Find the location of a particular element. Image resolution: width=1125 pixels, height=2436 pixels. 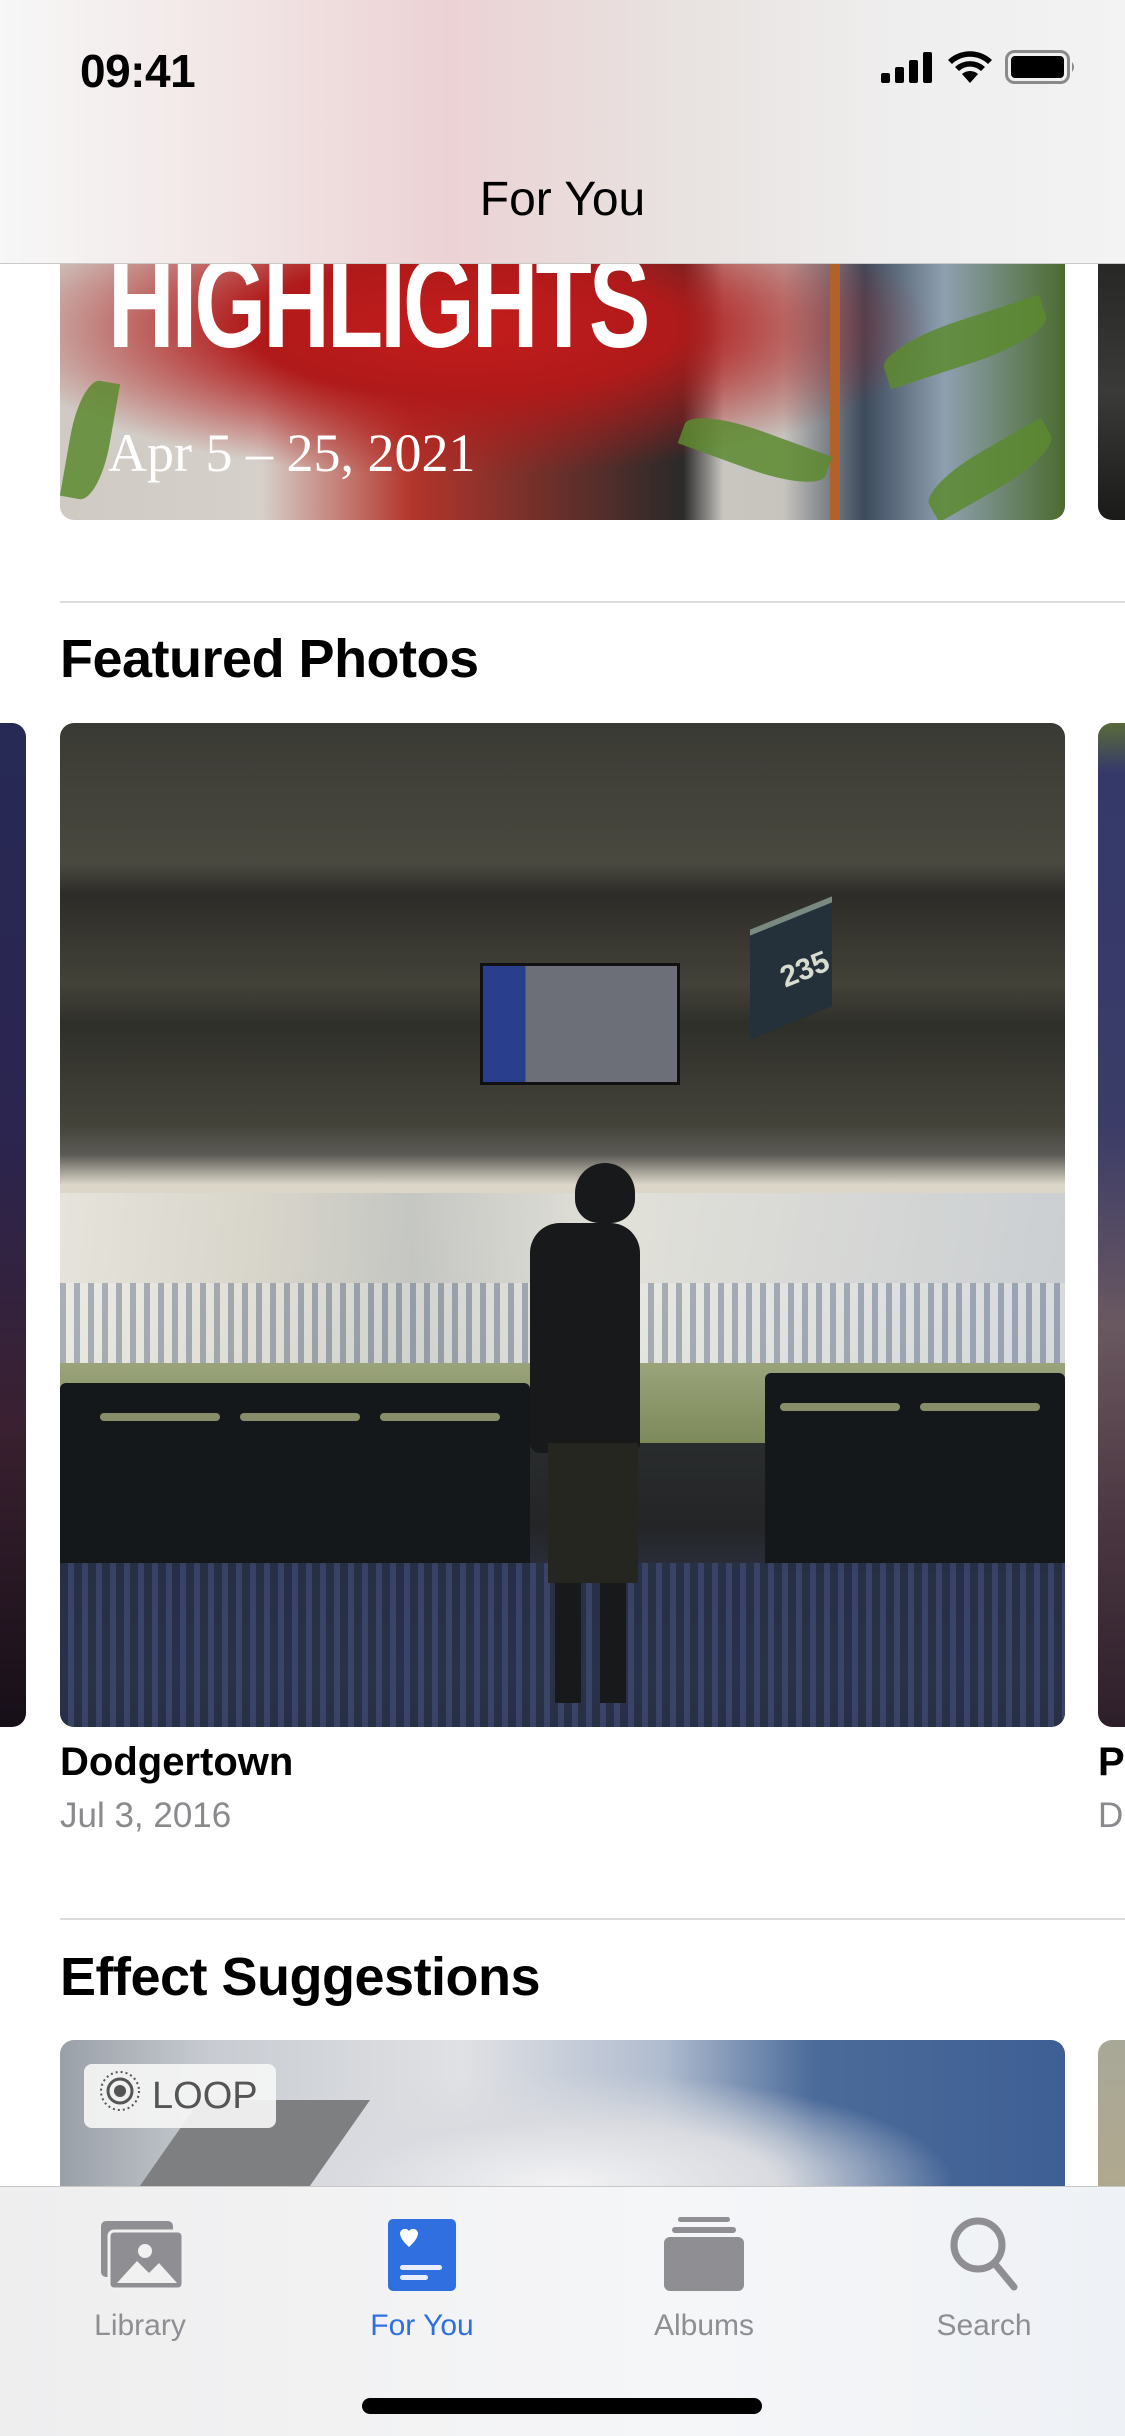

tab-albums: Albums is located at coordinates (704, 2275).